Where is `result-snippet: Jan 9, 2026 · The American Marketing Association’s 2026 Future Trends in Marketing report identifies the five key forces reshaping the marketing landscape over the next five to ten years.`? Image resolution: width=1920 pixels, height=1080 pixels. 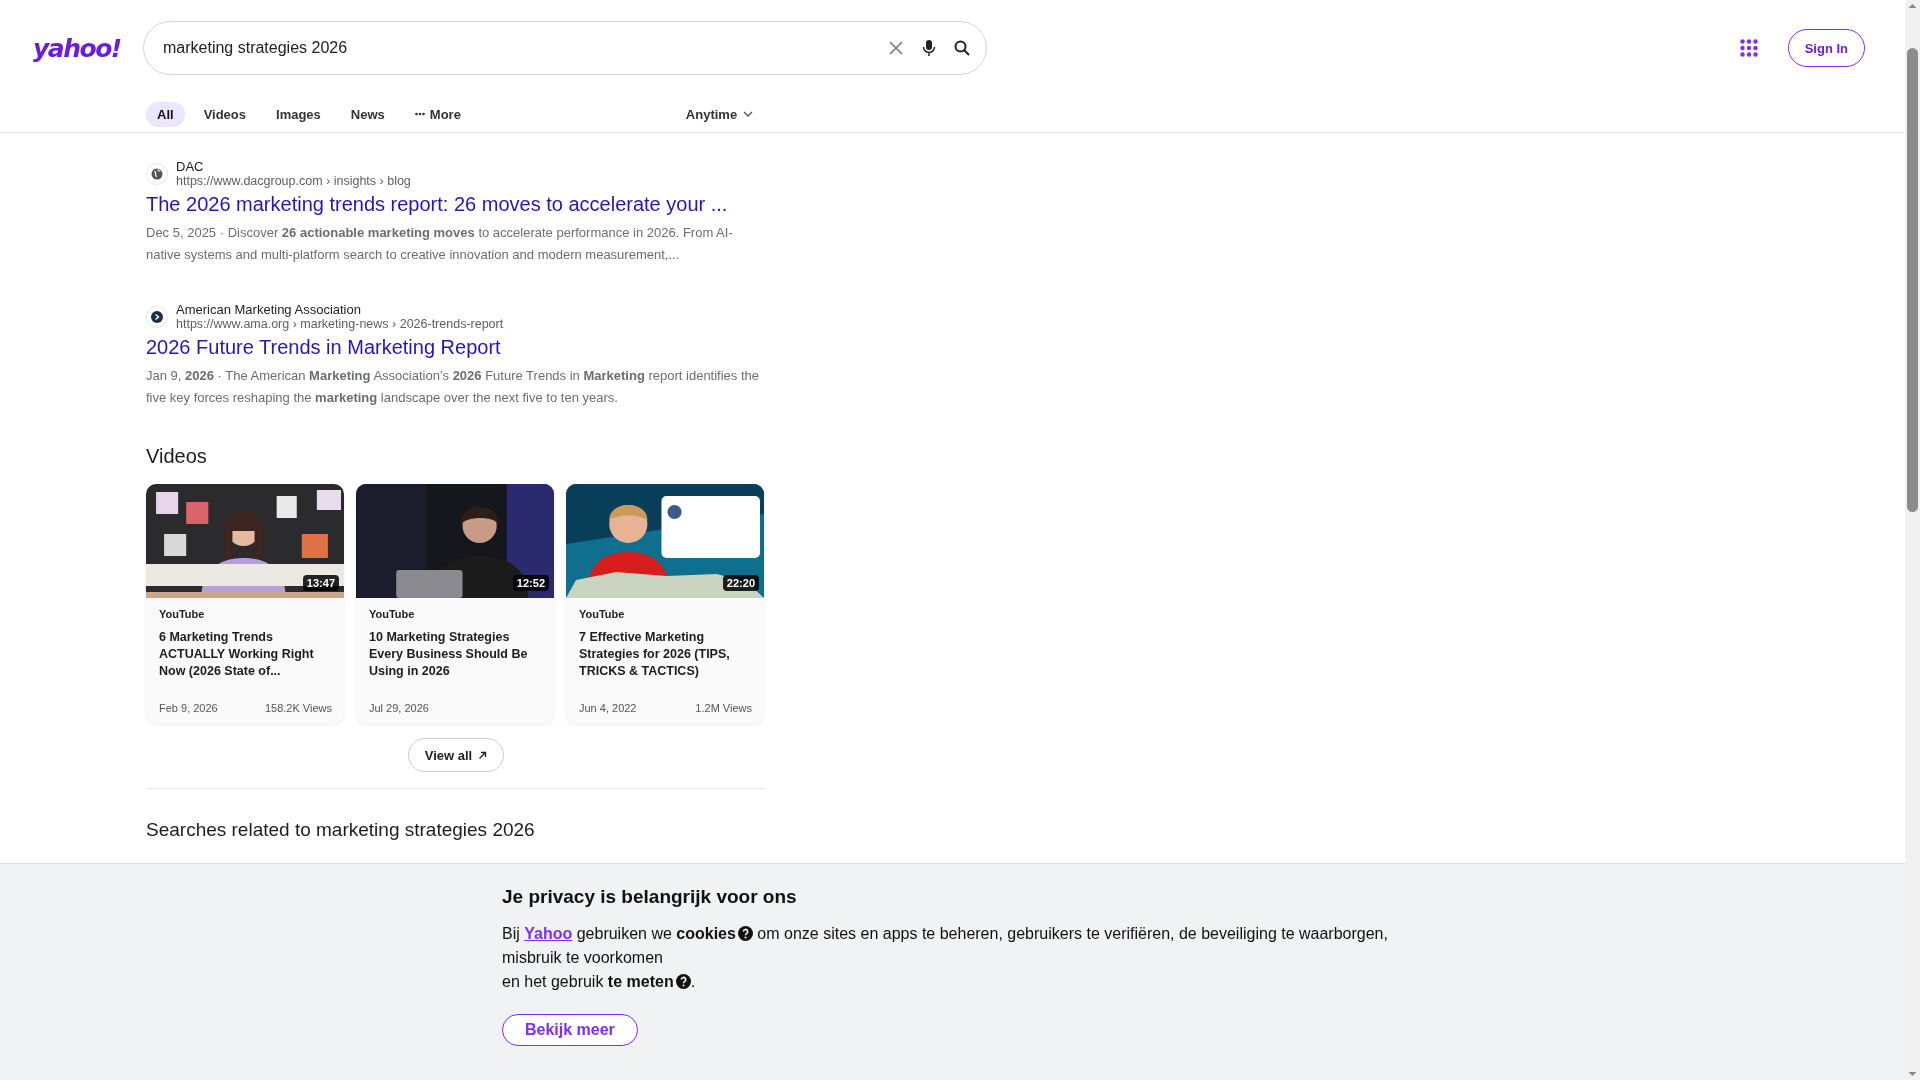
result-snippet: Jan 9, 2026 · The American Marketing Association’s 2026 Future Trends in Marketing report identifies the five key forces reshaping the marketing landscape over the next five to ten years. is located at coordinates (453, 387).